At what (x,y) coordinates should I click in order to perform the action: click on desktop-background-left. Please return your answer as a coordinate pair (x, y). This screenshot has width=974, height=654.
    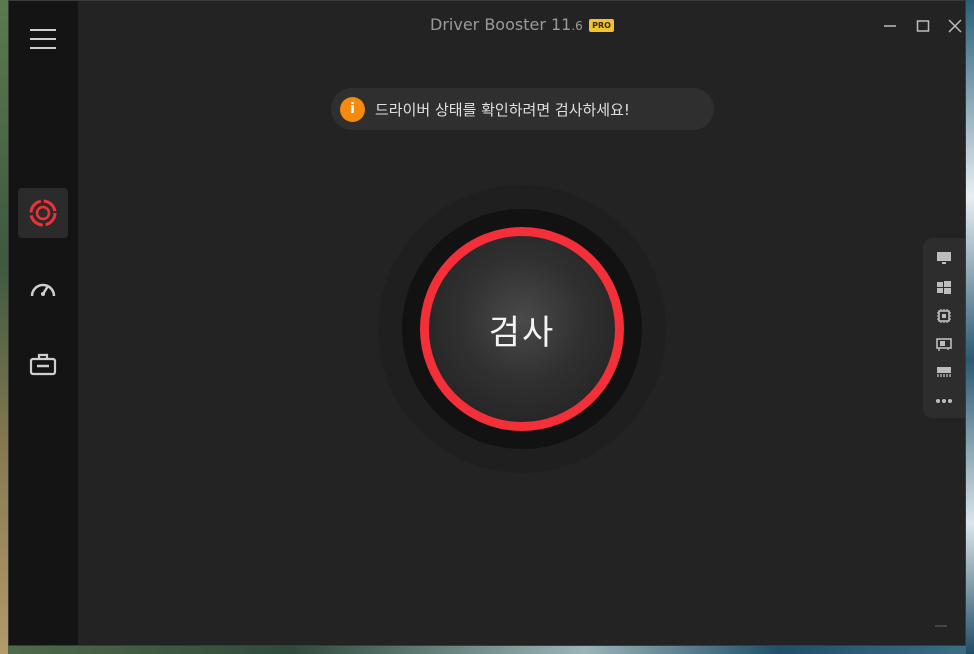
    Looking at the image, I should click on (4, 327).